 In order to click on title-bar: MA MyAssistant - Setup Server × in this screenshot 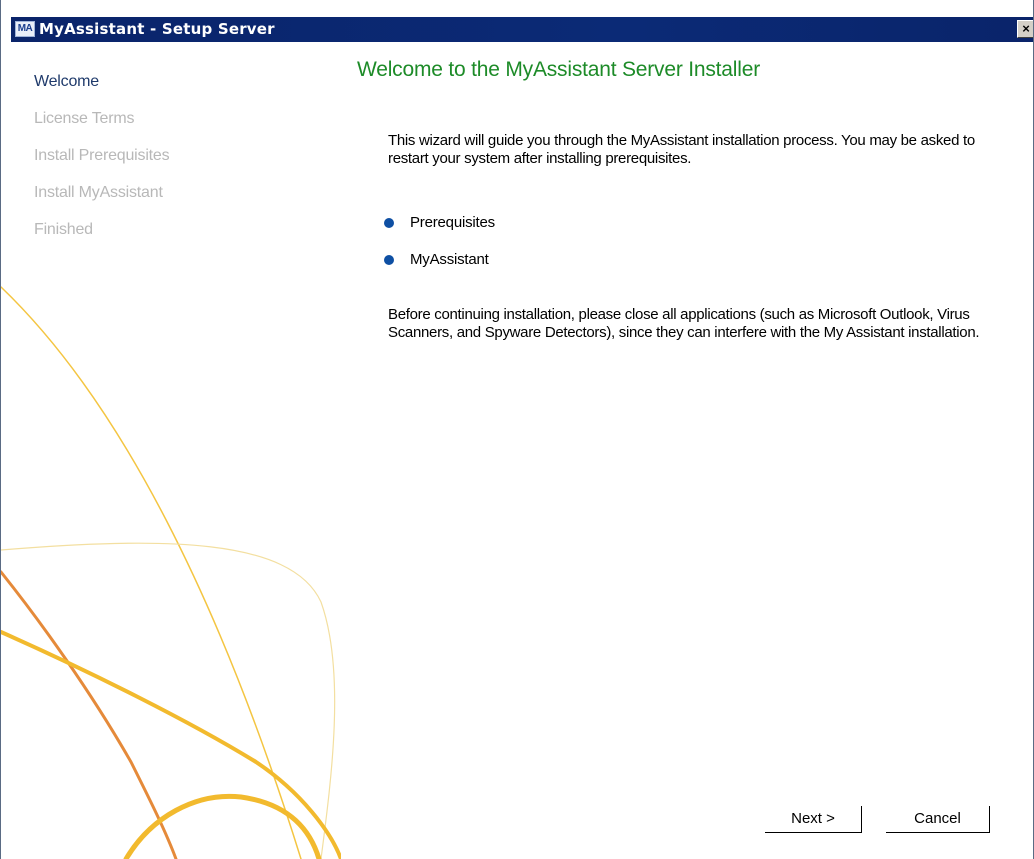, I will do `click(522, 29)`.